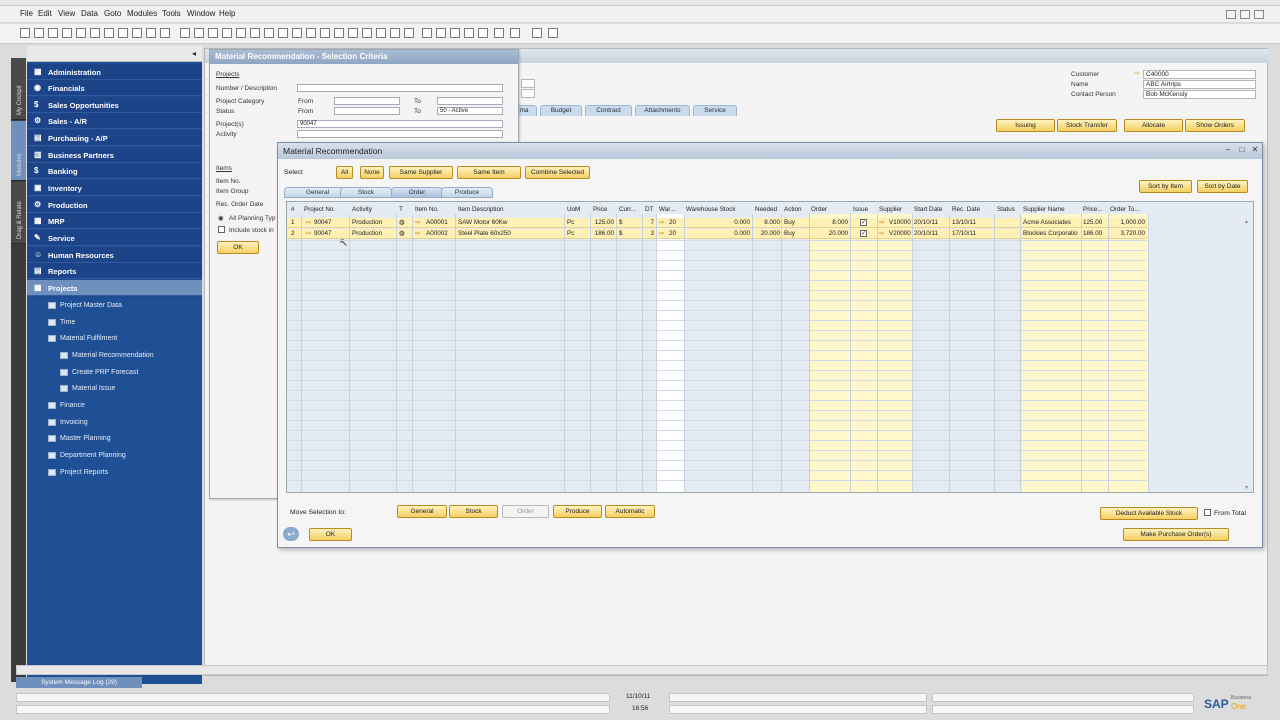  What do you see at coordinates (608, 110) in the screenshot?
I see `tab-contract: Contract` at bounding box center [608, 110].